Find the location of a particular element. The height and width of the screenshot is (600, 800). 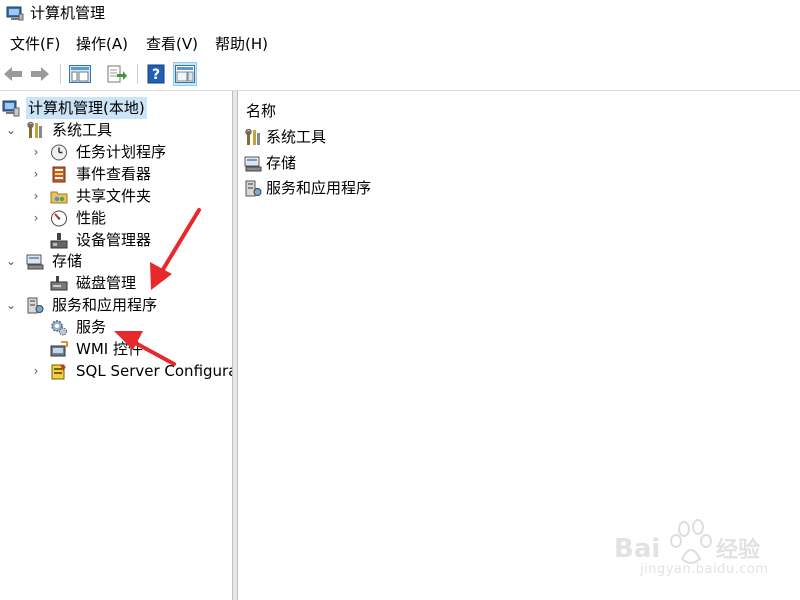

tree-item-label: 事件查看器 is located at coordinates (114, 174).